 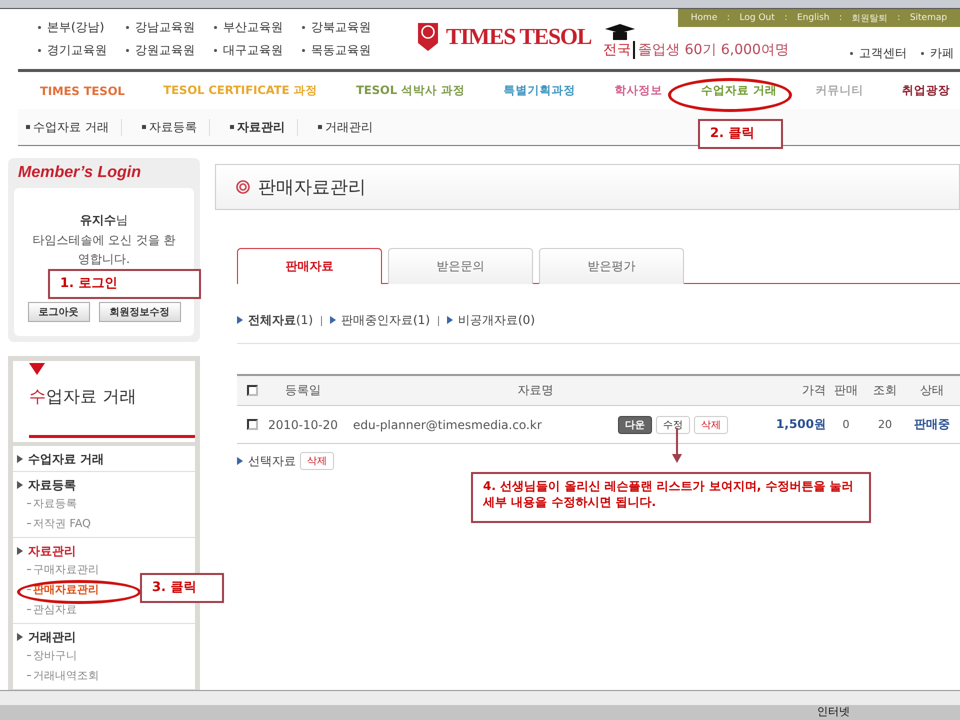 I want to click on main-nav-item: TIMES TESOL, so click(x=82, y=91).